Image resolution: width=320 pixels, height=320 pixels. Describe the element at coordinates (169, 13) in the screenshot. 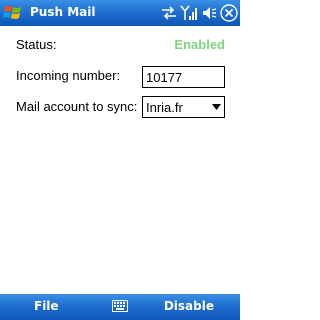

I see `sync-arrows-icon` at that location.